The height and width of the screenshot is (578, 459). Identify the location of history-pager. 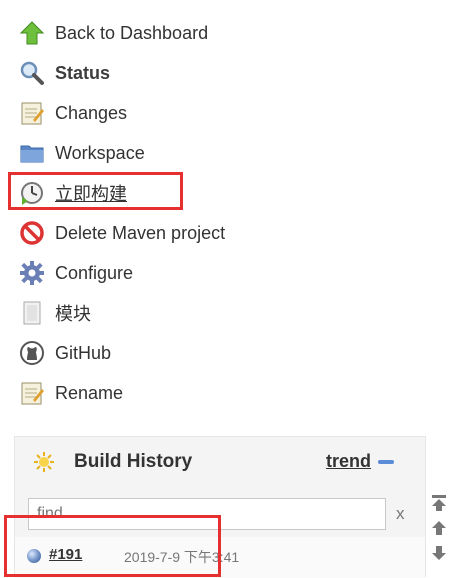
(439, 529).